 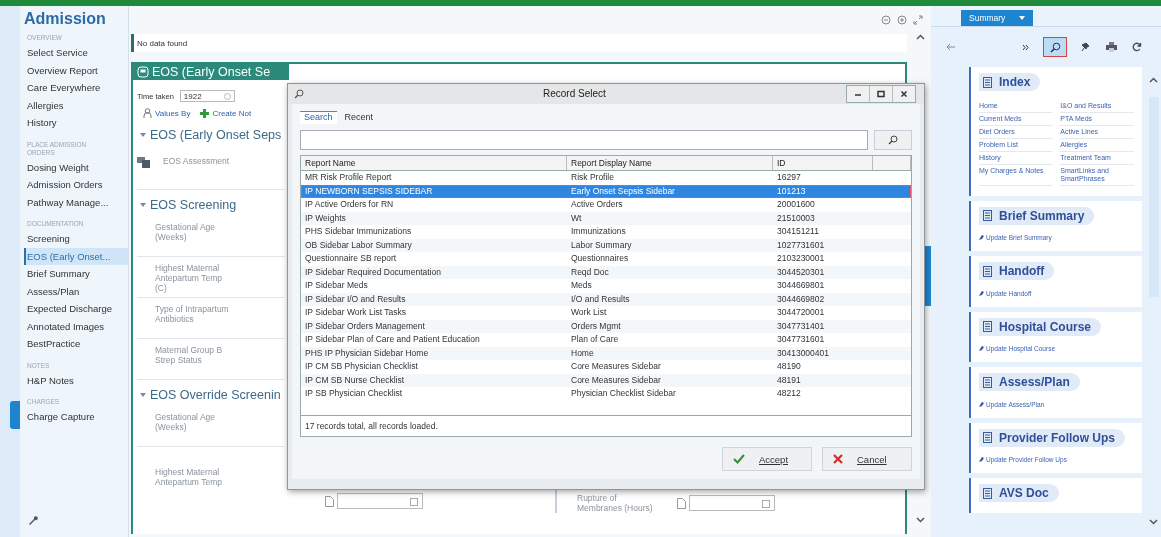 What do you see at coordinates (606, 313) in the screenshot?
I see `table-row: IP Sidebar Work List Tasks Work List 3044720001` at bounding box center [606, 313].